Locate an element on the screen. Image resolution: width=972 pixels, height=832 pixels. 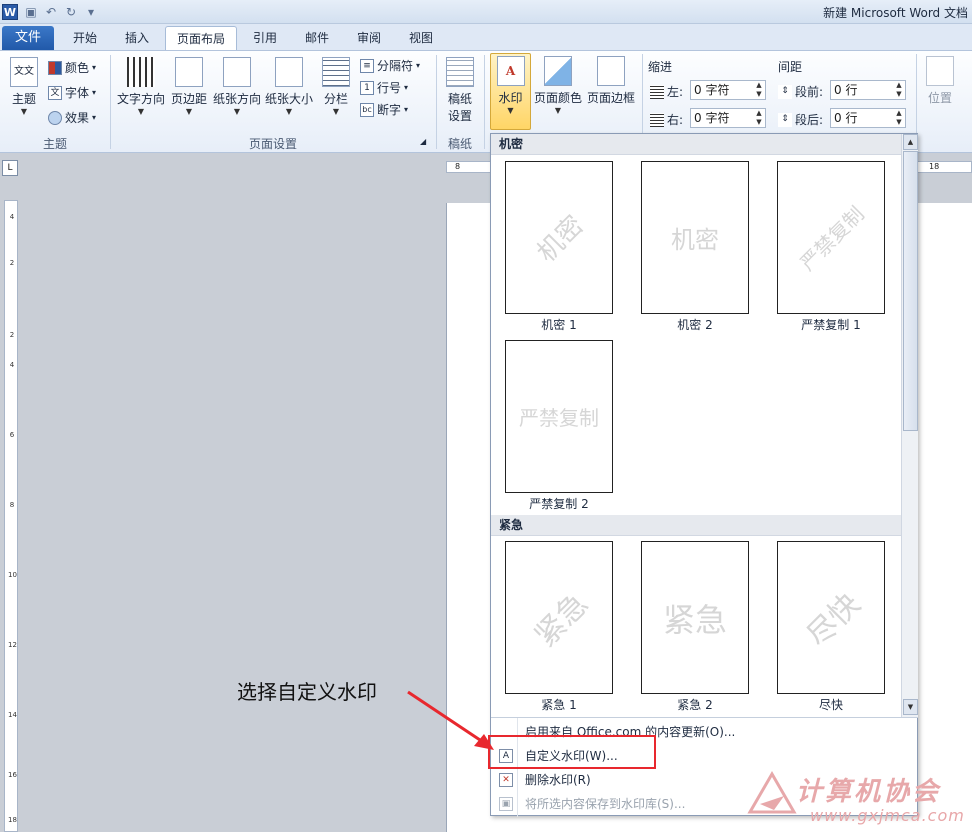
theme-colors-button: 颜色 ▾ is located at coordinates (72, 67).